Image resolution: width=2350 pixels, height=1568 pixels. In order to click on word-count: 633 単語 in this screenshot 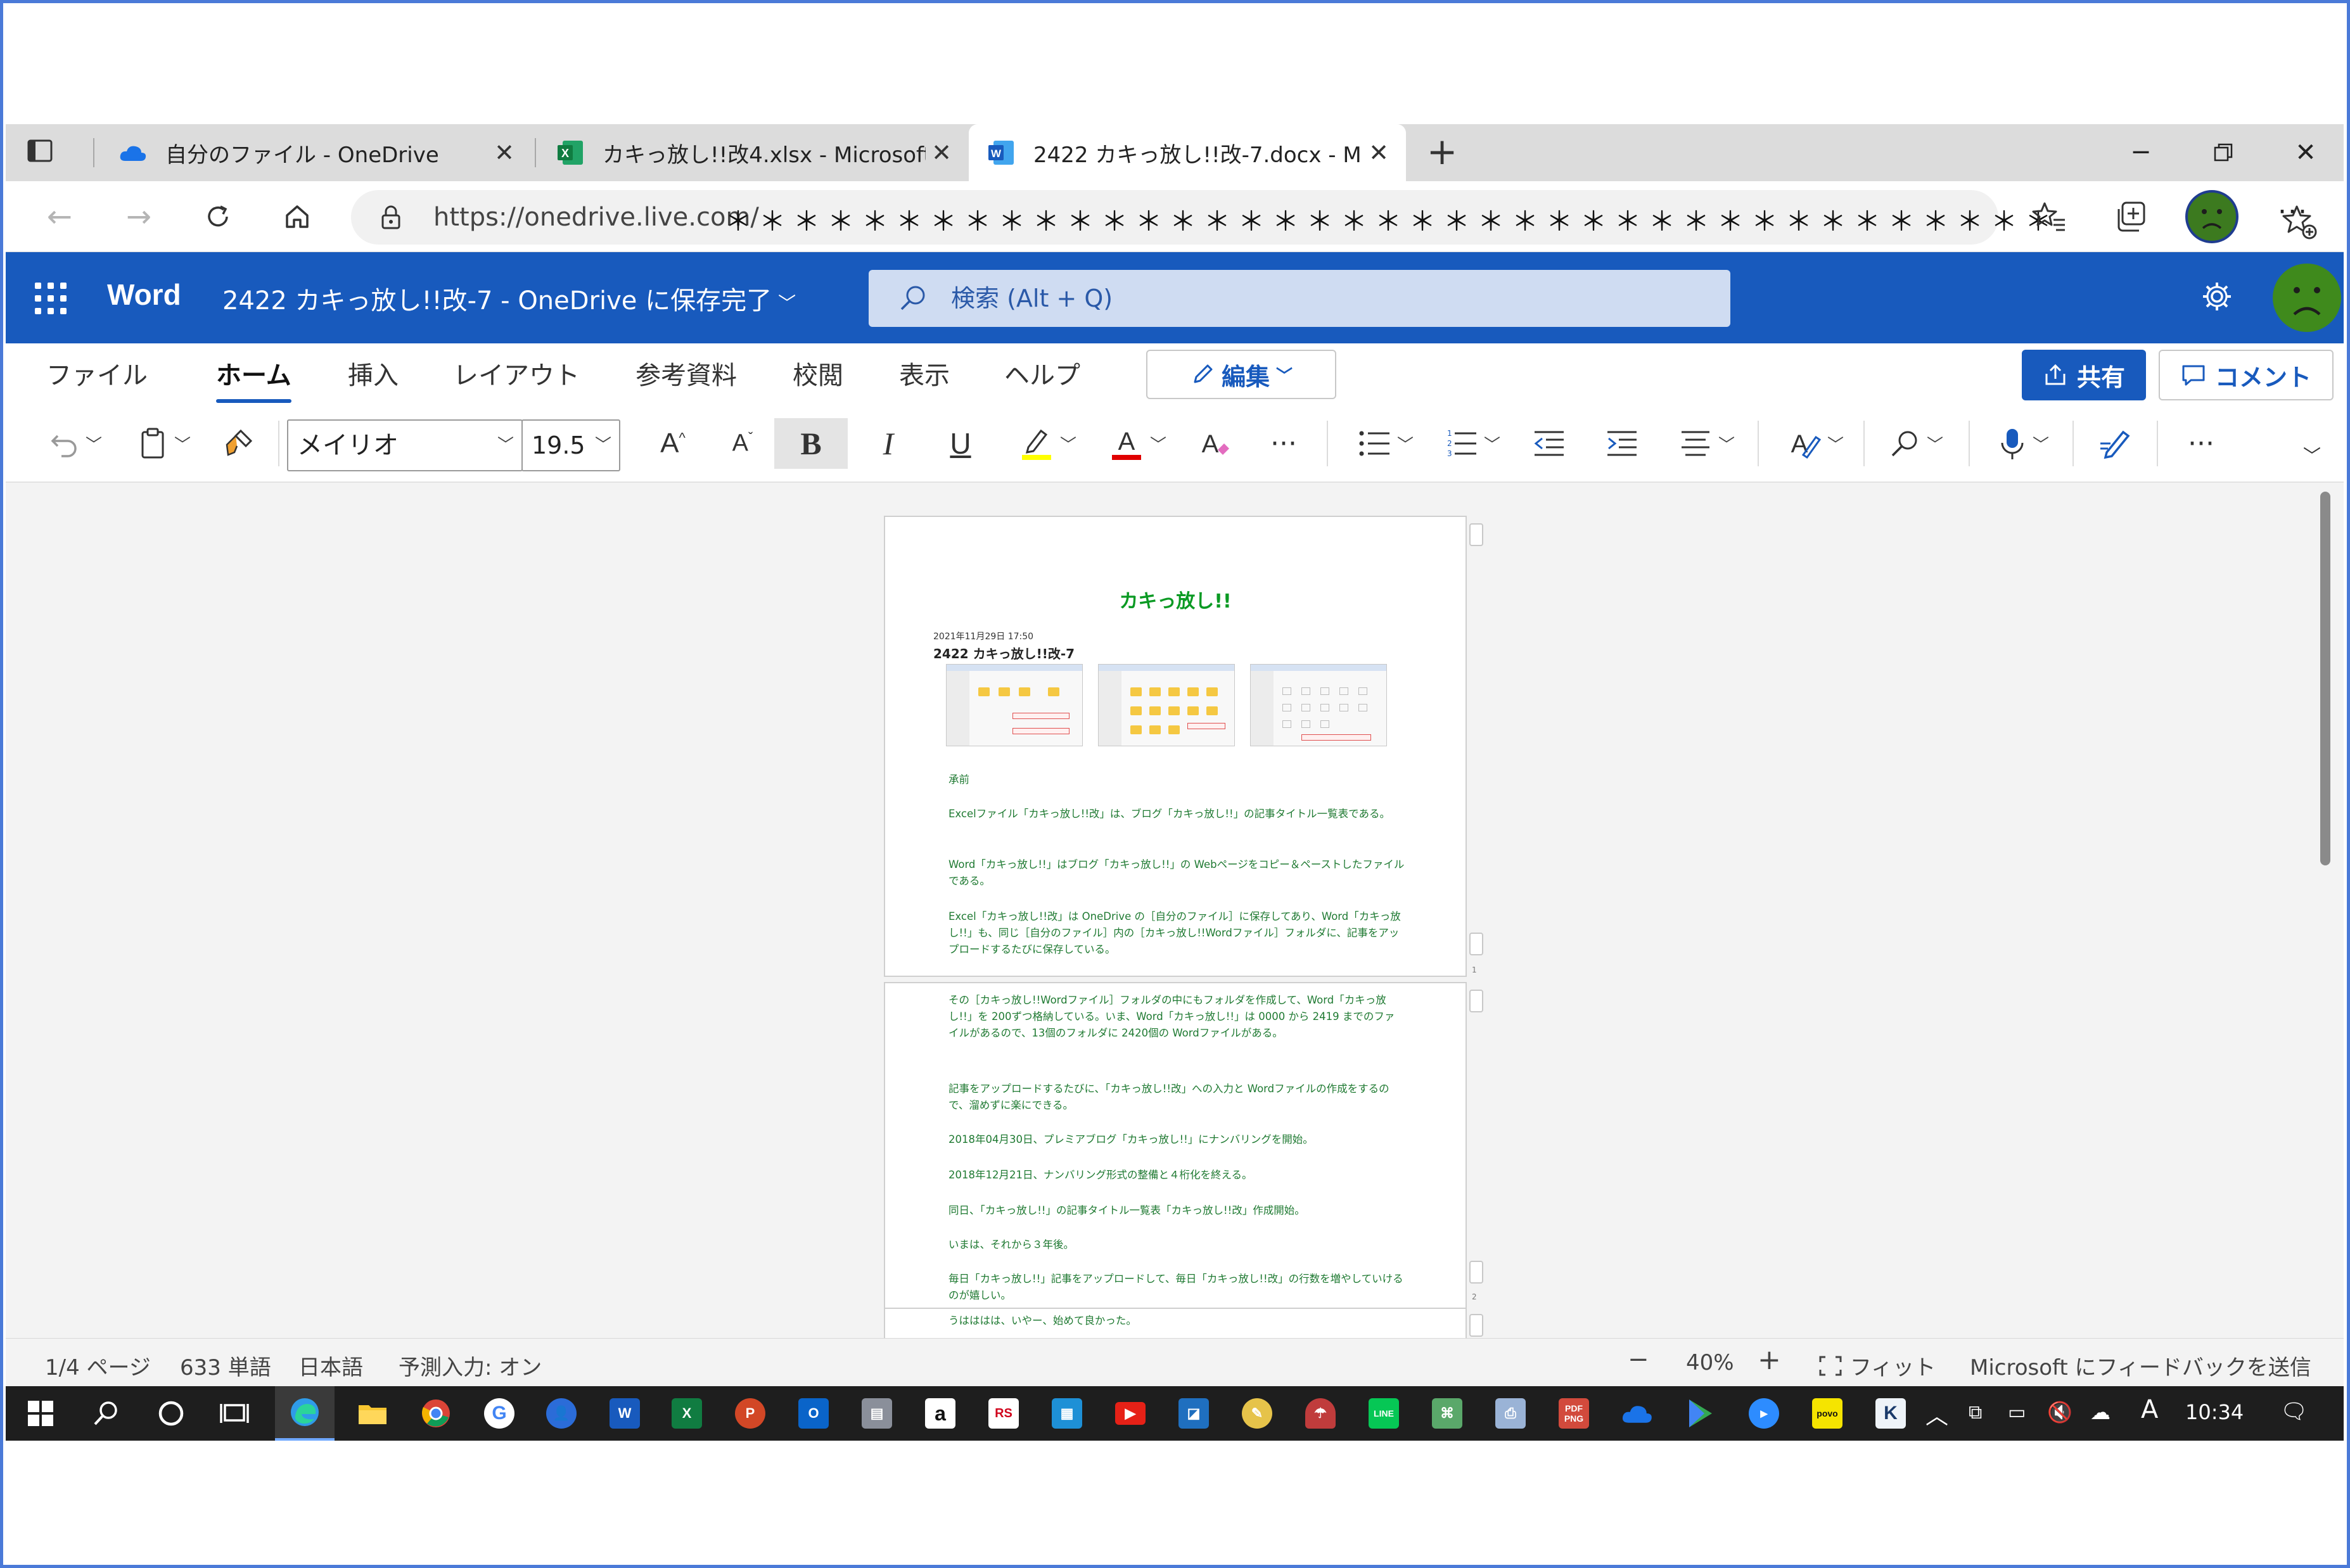, I will do `click(226, 1365)`.